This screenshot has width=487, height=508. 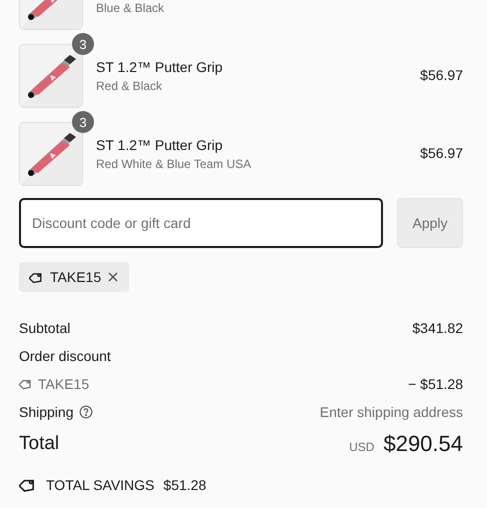 What do you see at coordinates (113, 277) in the screenshot?
I see `close-button` at bounding box center [113, 277].